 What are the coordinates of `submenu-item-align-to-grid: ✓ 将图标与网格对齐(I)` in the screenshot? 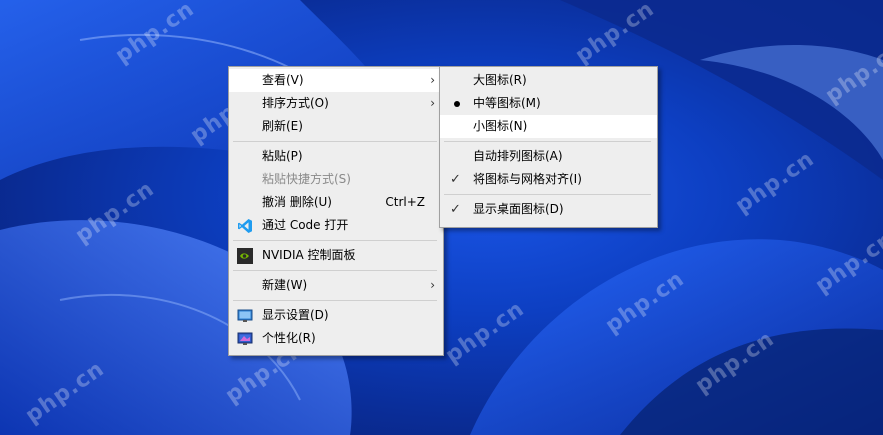 It's located at (548, 179).